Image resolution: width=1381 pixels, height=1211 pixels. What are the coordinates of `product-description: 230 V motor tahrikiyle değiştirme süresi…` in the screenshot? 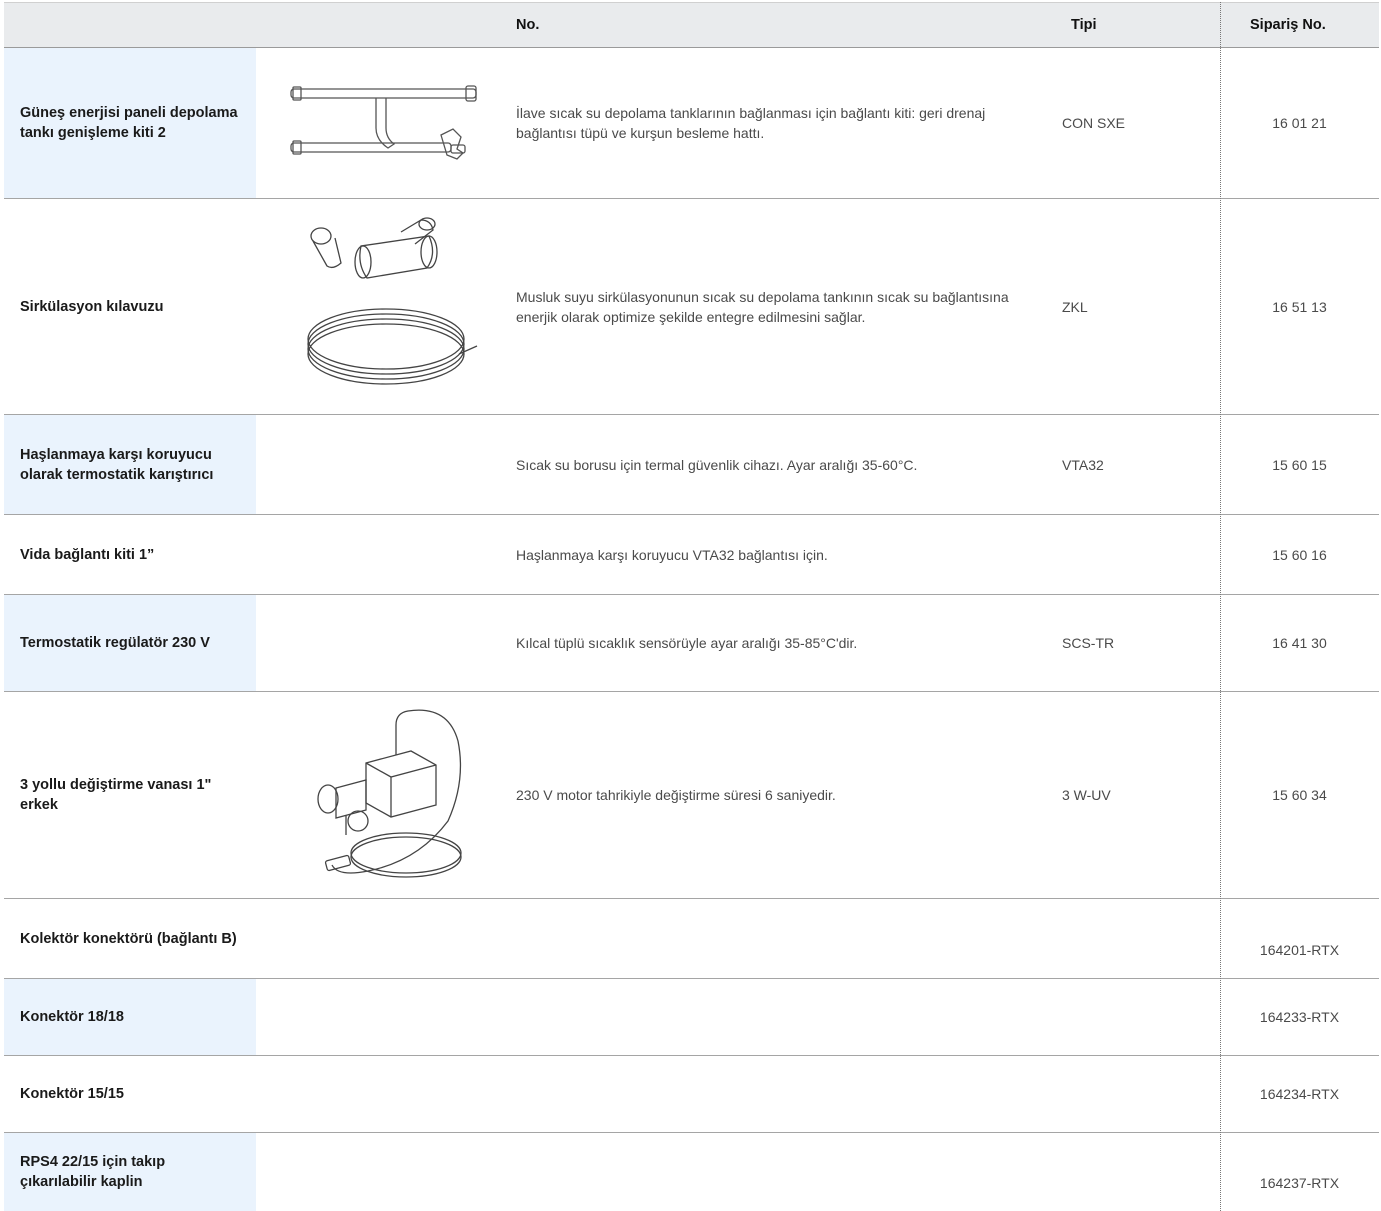 It's located at (676, 795).